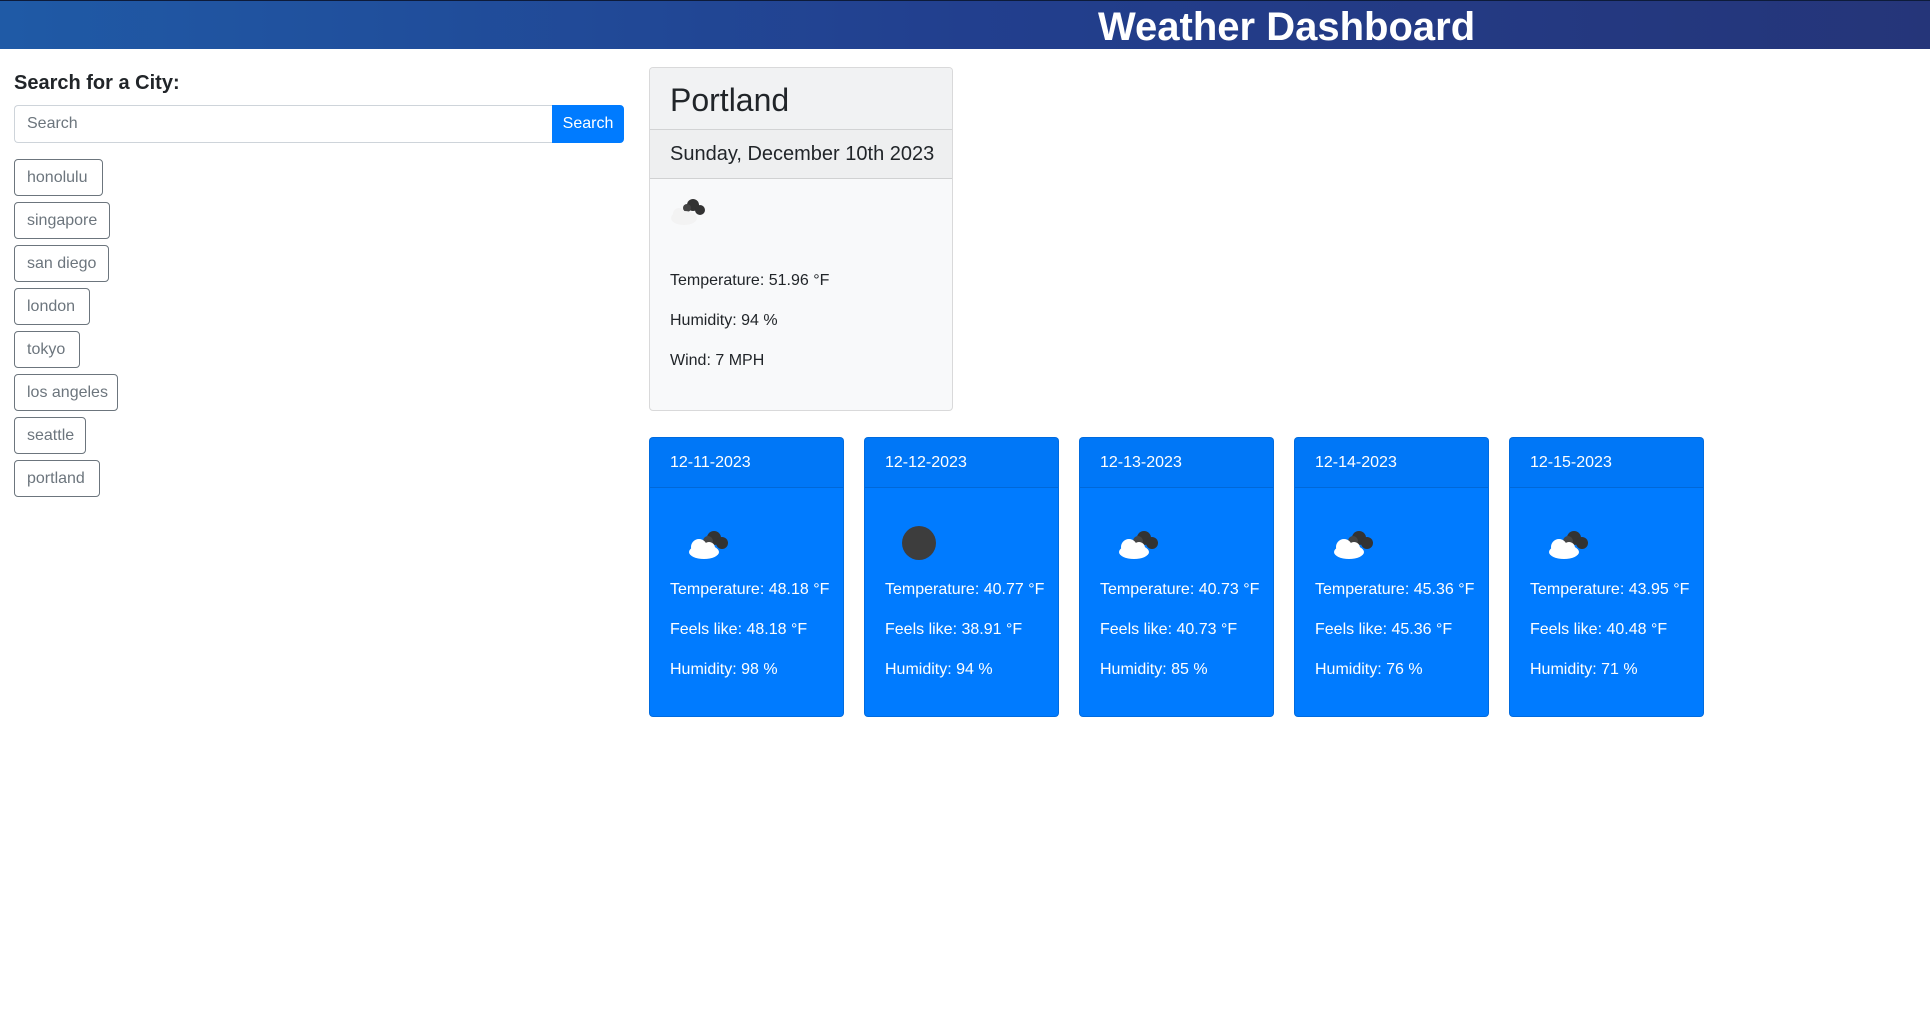 The height and width of the screenshot is (1013, 1930). What do you see at coordinates (801, 154) in the screenshot?
I see `current-date: Sunday, December 10th 2023` at bounding box center [801, 154].